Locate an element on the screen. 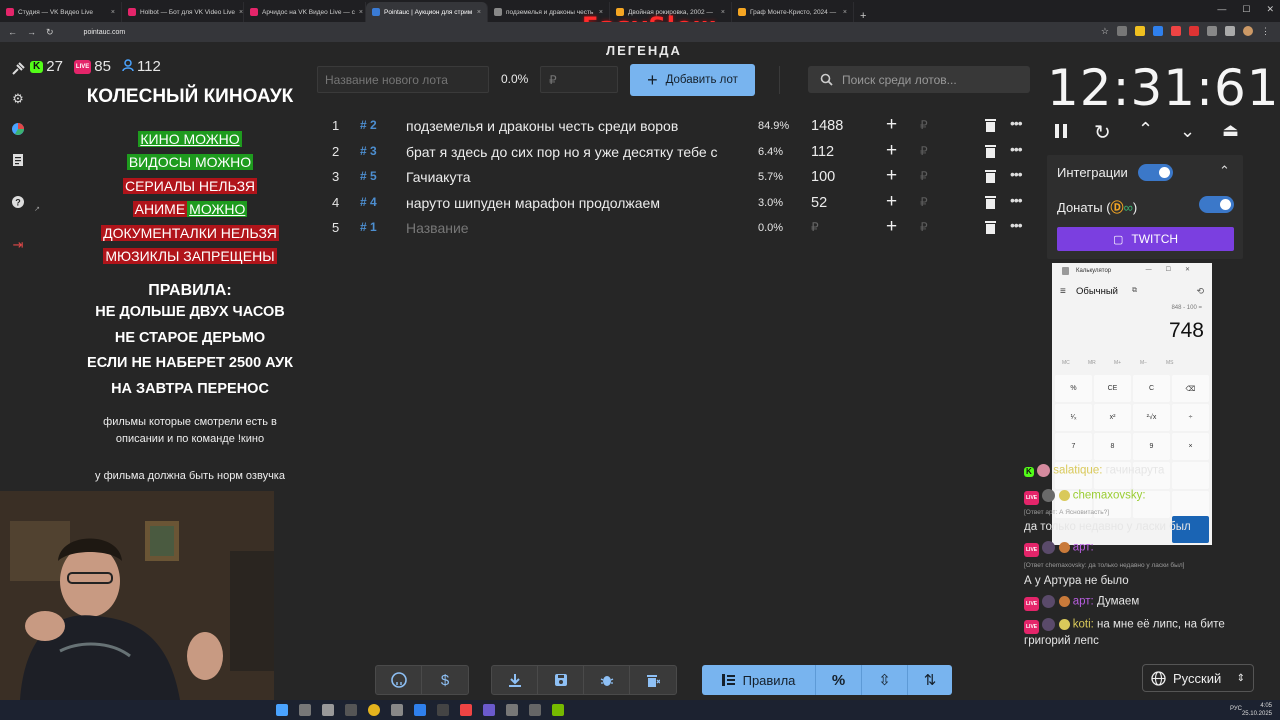 The width and height of the screenshot is (1280, 720). keep-on-top-icon: ⧉ is located at coordinates (1134, 291).